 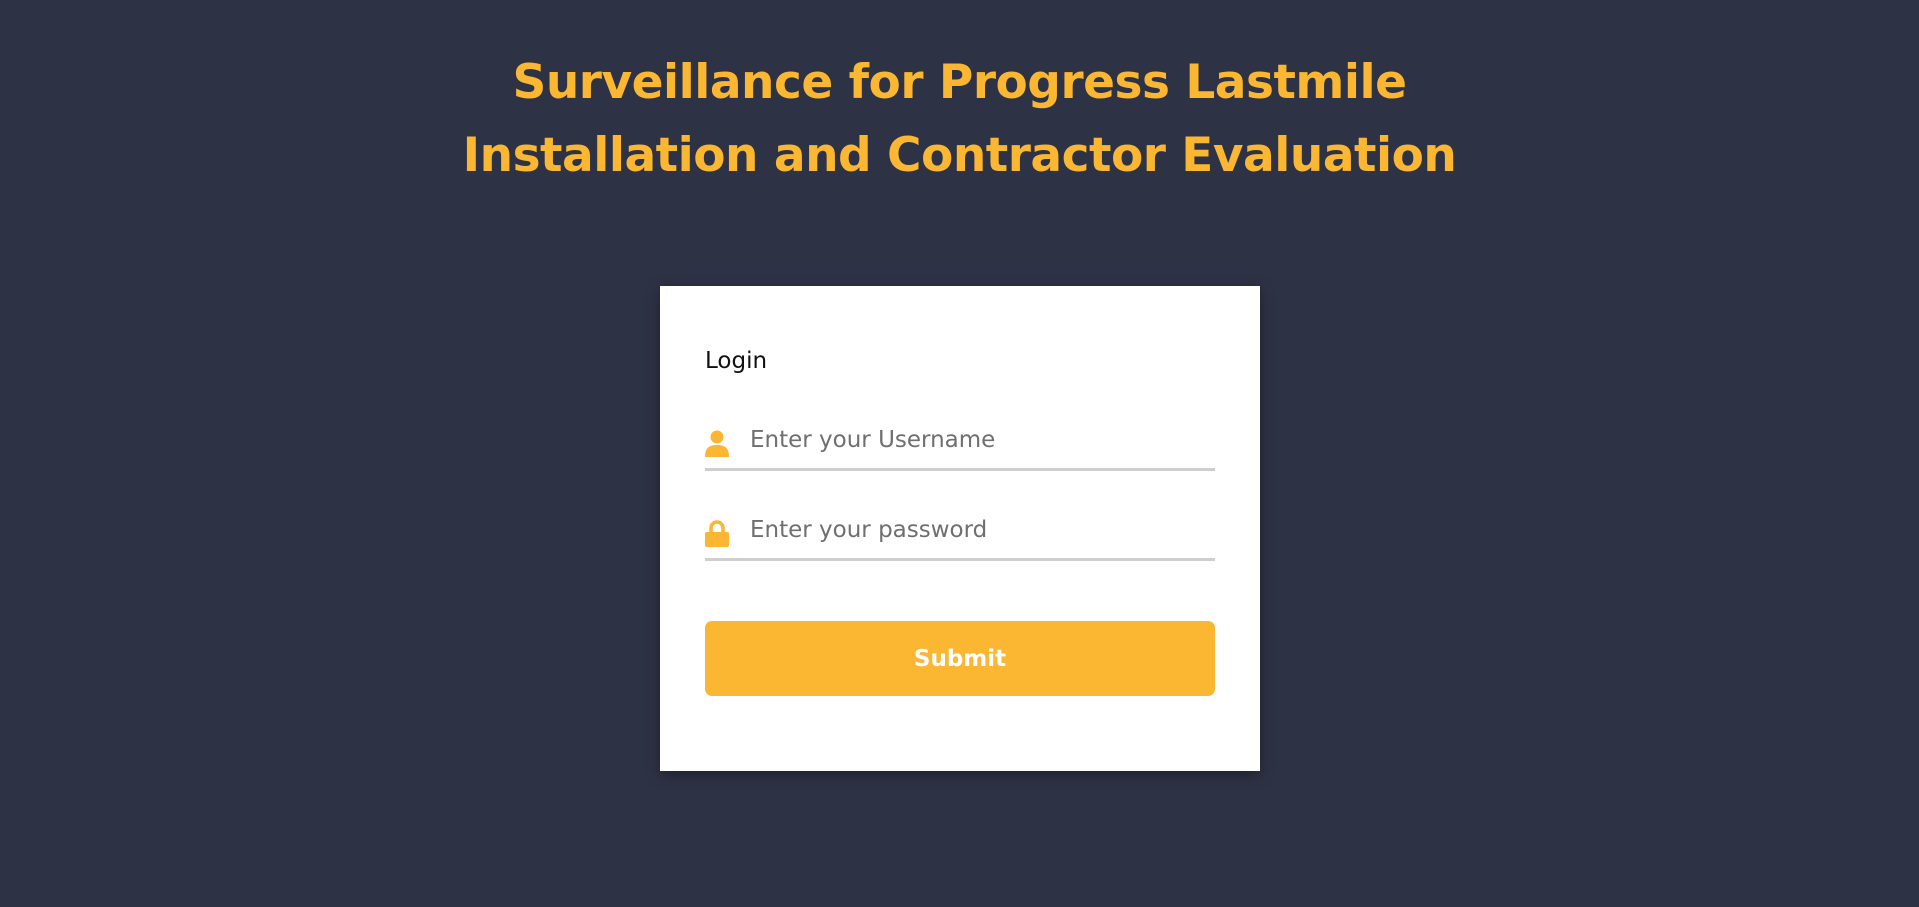 What do you see at coordinates (960, 658) in the screenshot?
I see `submit-button: Submit` at bounding box center [960, 658].